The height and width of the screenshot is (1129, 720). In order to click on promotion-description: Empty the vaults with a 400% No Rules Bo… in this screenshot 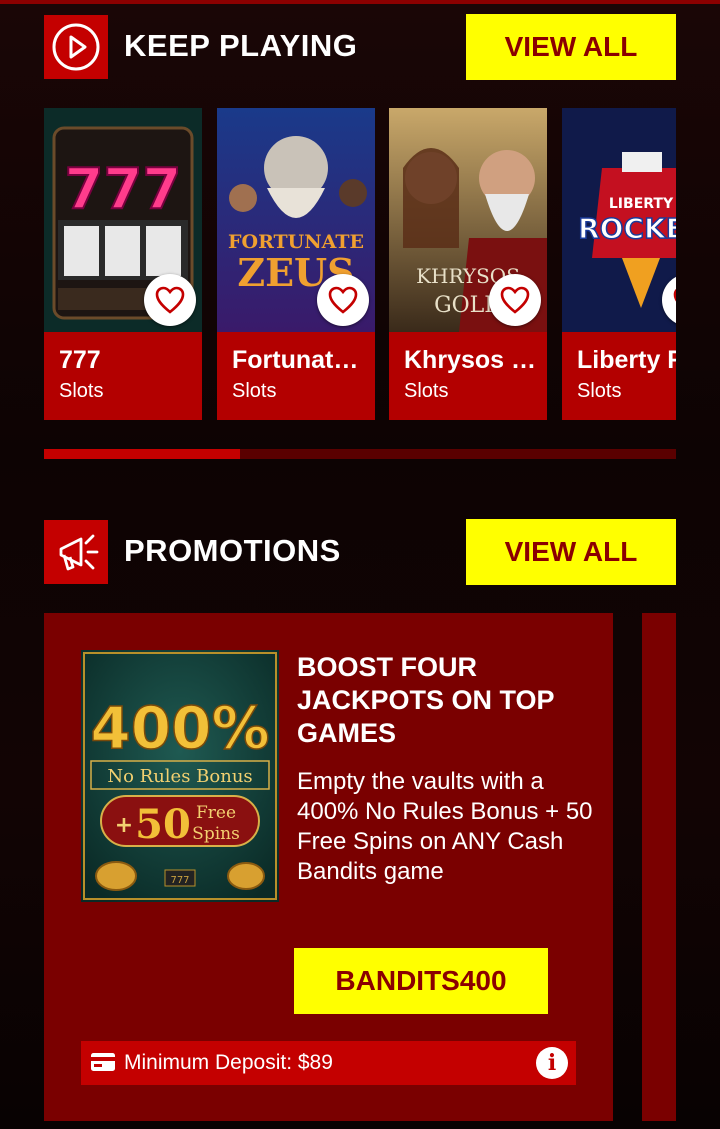, I will do `click(445, 826)`.